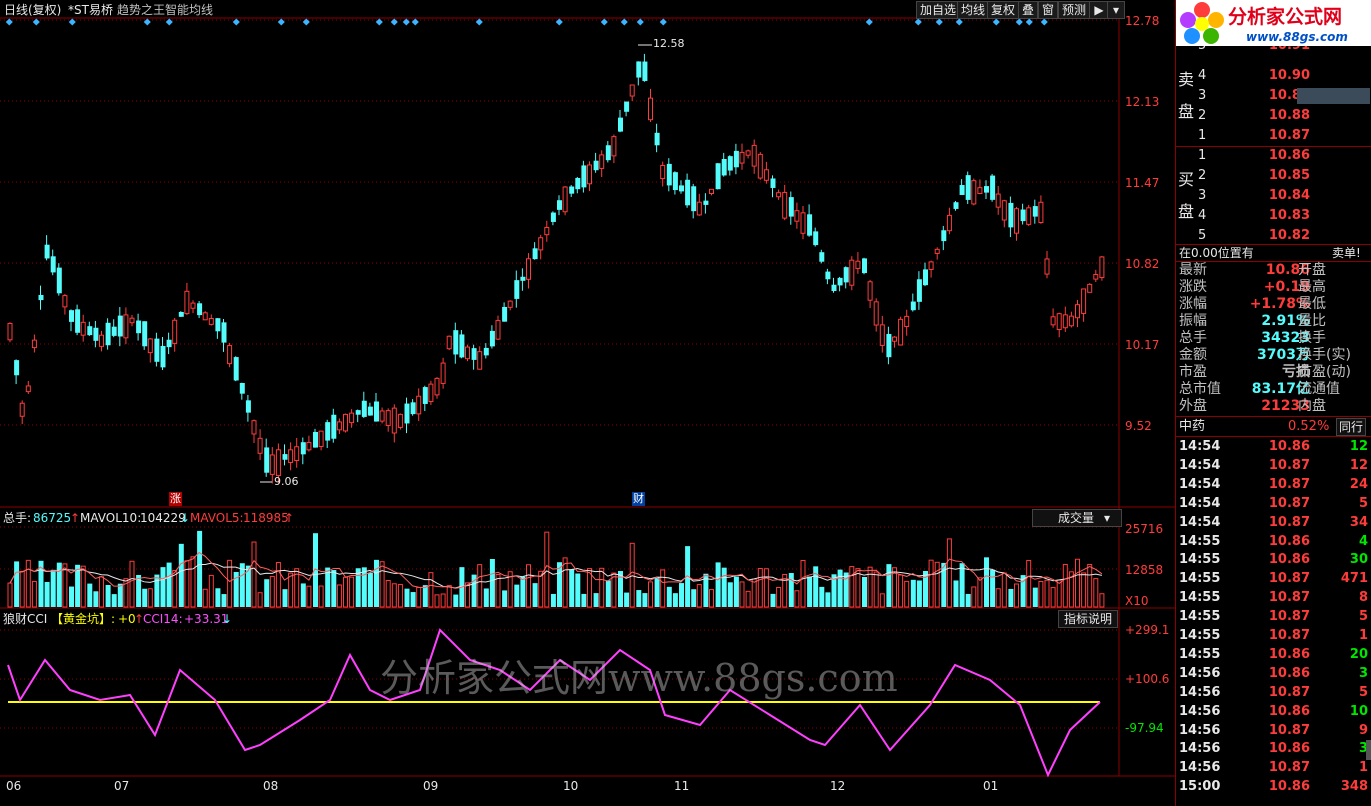 This screenshot has width=1371, height=806. I want to click on volume-indicator-select: 成交量 ▾, so click(1077, 518).